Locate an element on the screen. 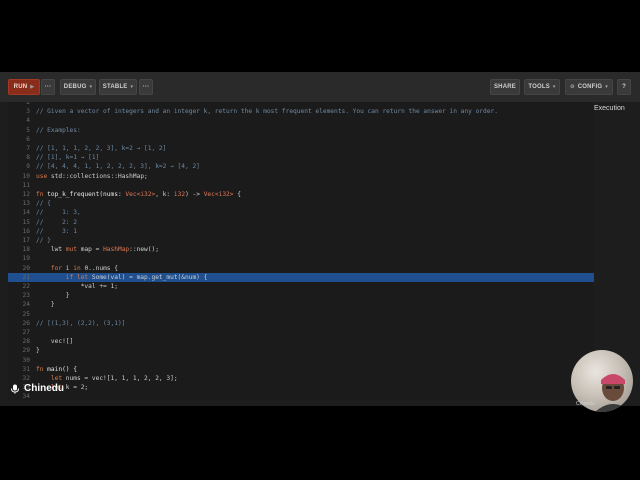  share-button: SHARE is located at coordinates (505, 87).